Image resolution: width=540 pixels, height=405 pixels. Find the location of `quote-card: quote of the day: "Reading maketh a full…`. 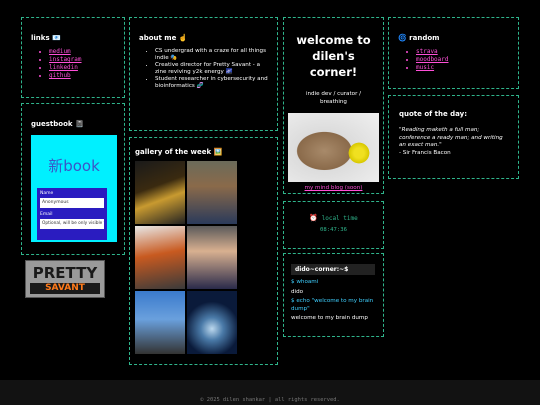

quote-card: quote of the day: "Reading maketh a full… is located at coordinates (453, 137).